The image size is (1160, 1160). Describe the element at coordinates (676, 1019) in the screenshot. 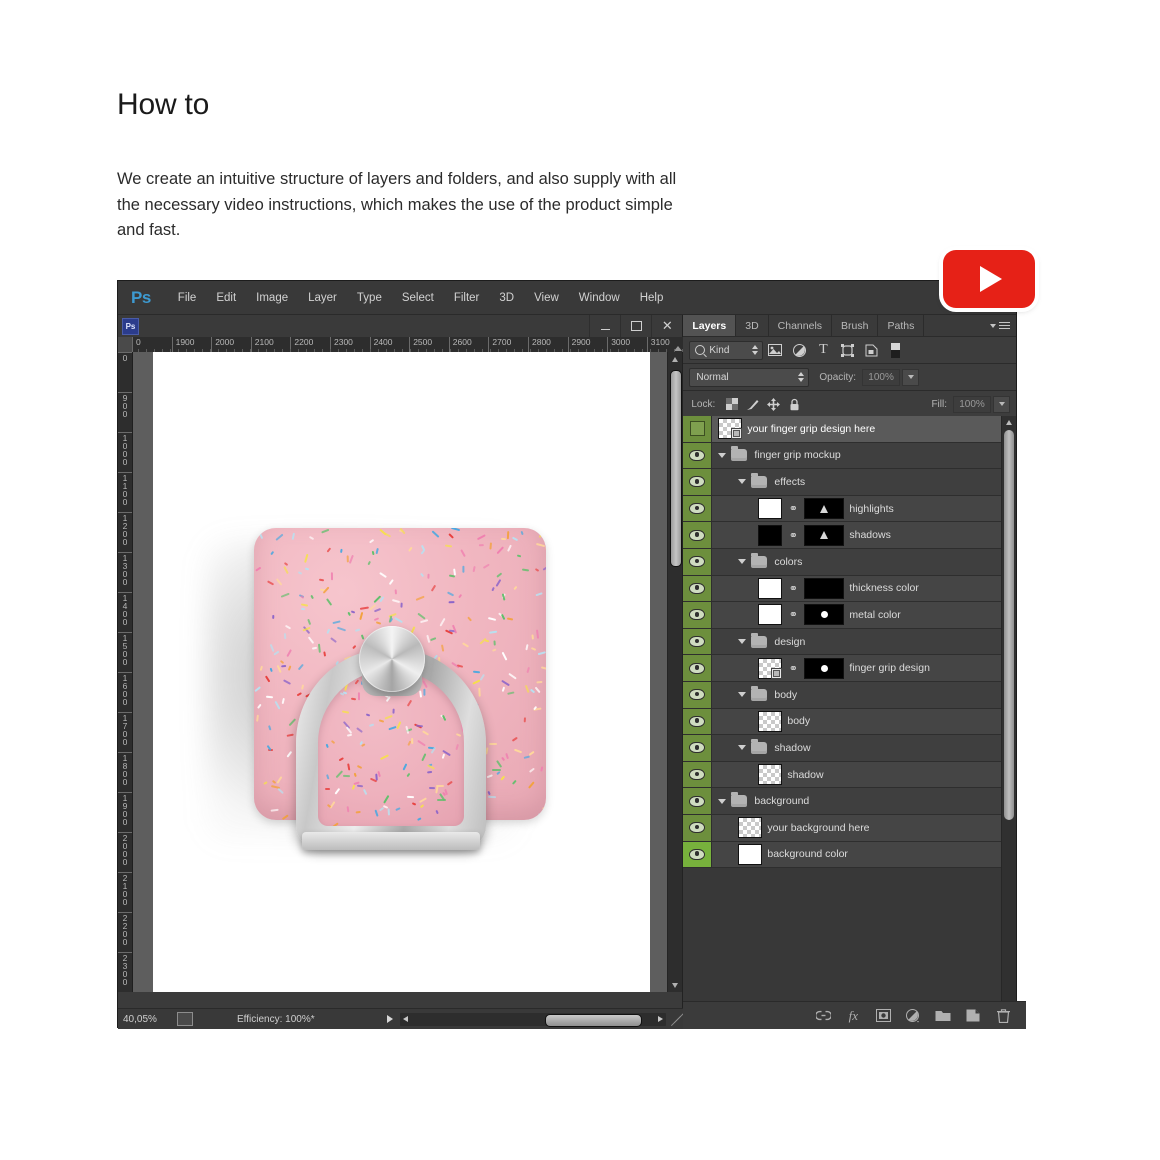

I see `resize-grip-icon` at that location.